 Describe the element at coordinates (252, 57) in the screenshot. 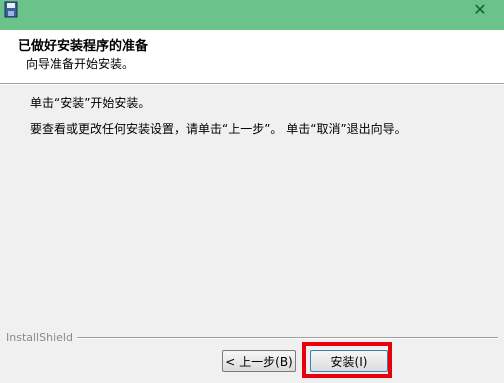

I see `header-panel: 已做好安装程序的准备 向导准备开始安装。` at that location.